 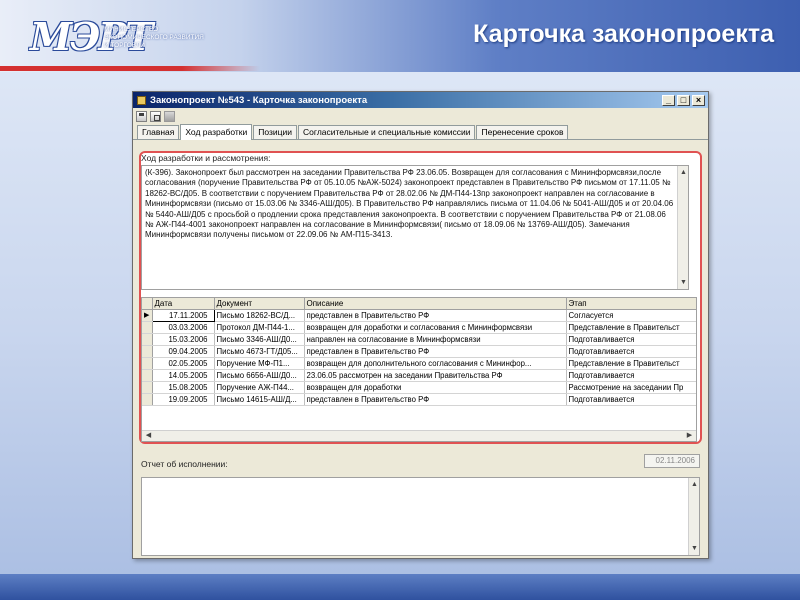 What do you see at coordinates (420, 516) in the screenshot?
I see `report-textarea: ▲ ▼` at bounding box center [420, 516].